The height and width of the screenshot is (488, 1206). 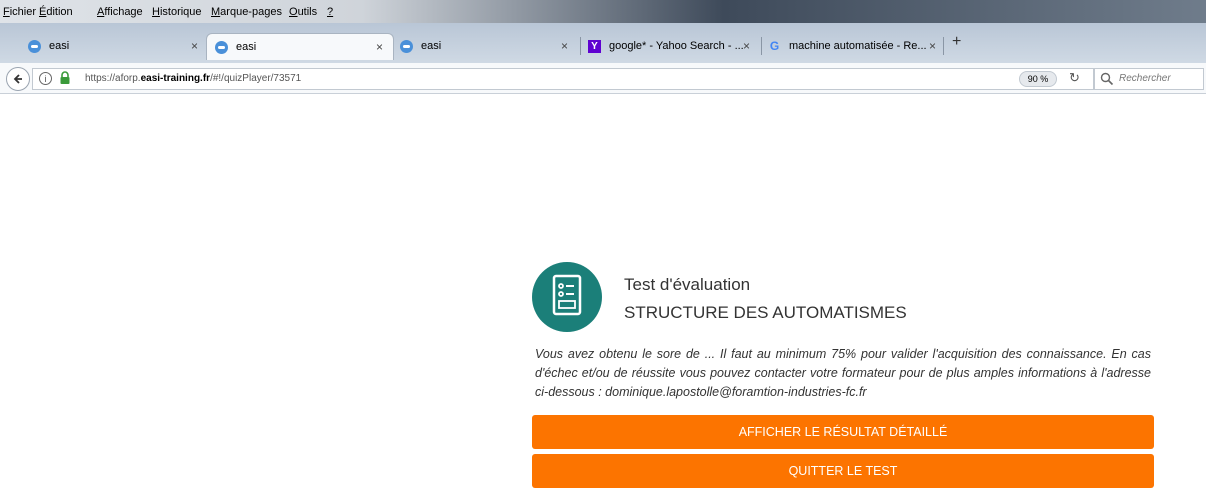 I want to click on info-icon: i, so click(x=45, y=78).